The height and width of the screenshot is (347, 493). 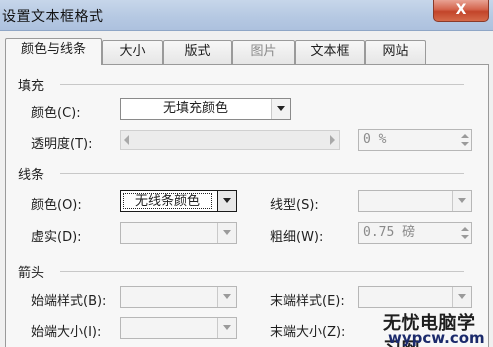 What do you see at coordinates (395, 52) in the screenshot?
I see `tab-website: 网站` at bounding box center [395, 52].